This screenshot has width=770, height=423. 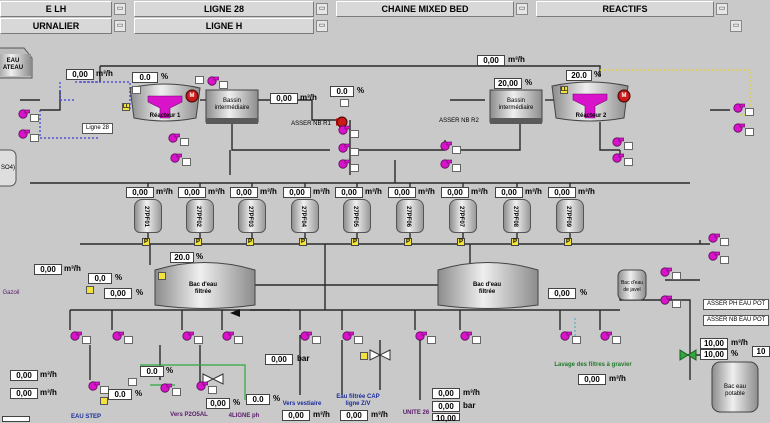 I want to click on filter-tank-label: 27PF08, so click(x=515, y=217).